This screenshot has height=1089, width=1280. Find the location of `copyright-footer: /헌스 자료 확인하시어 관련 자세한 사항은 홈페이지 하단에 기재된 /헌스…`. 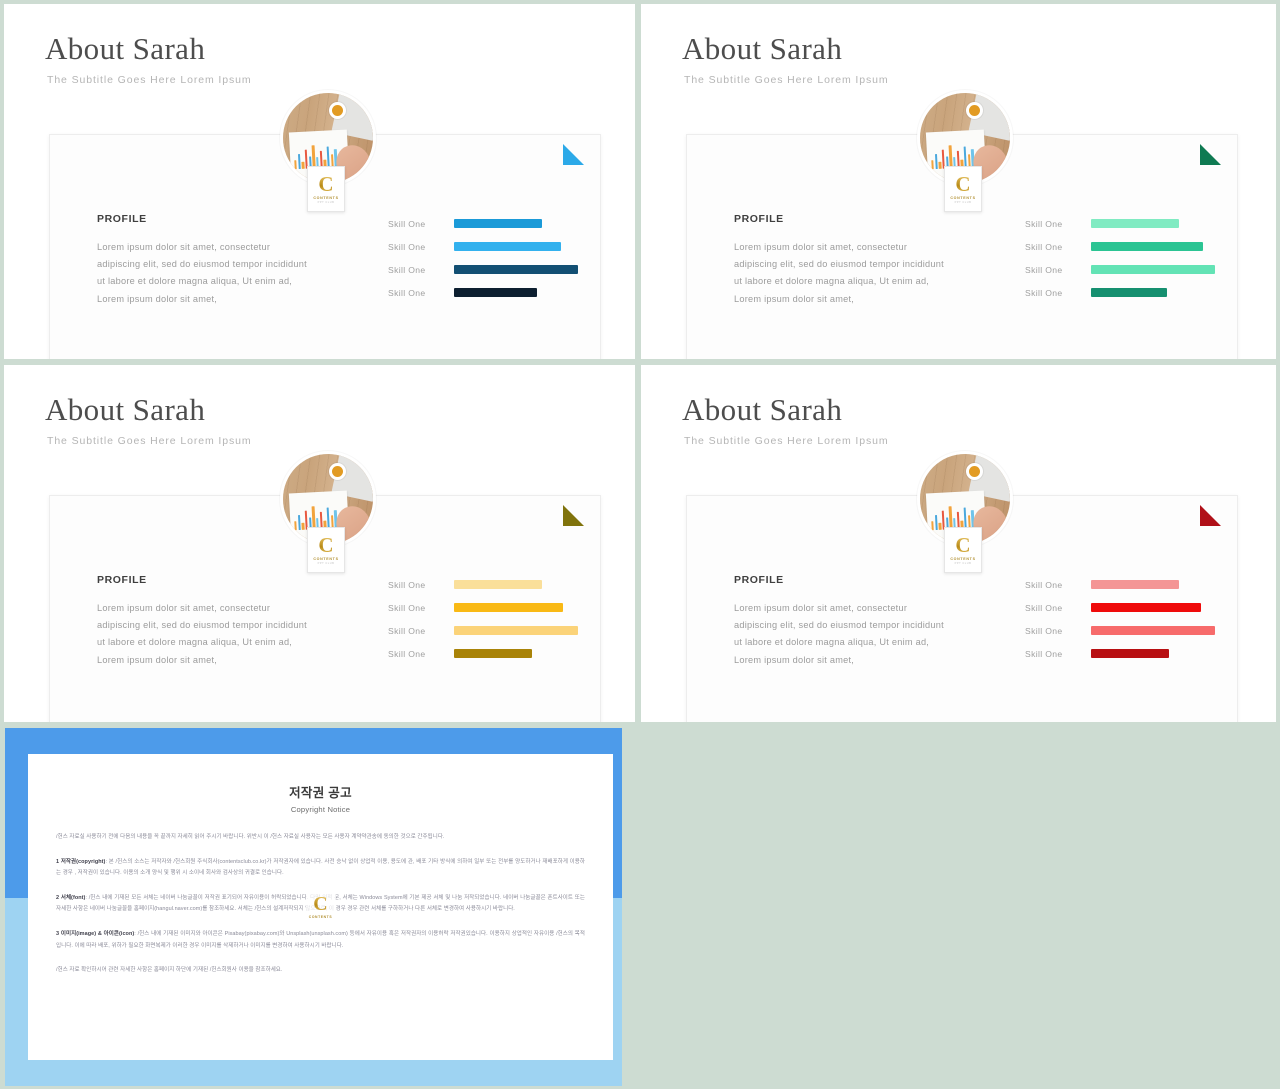

copyright-footer: /헌스 자료 확인하시어 관련 자세한 사항은 홈페이지 하단에 기재된 /헌스… is located at coordinates (169, 970).